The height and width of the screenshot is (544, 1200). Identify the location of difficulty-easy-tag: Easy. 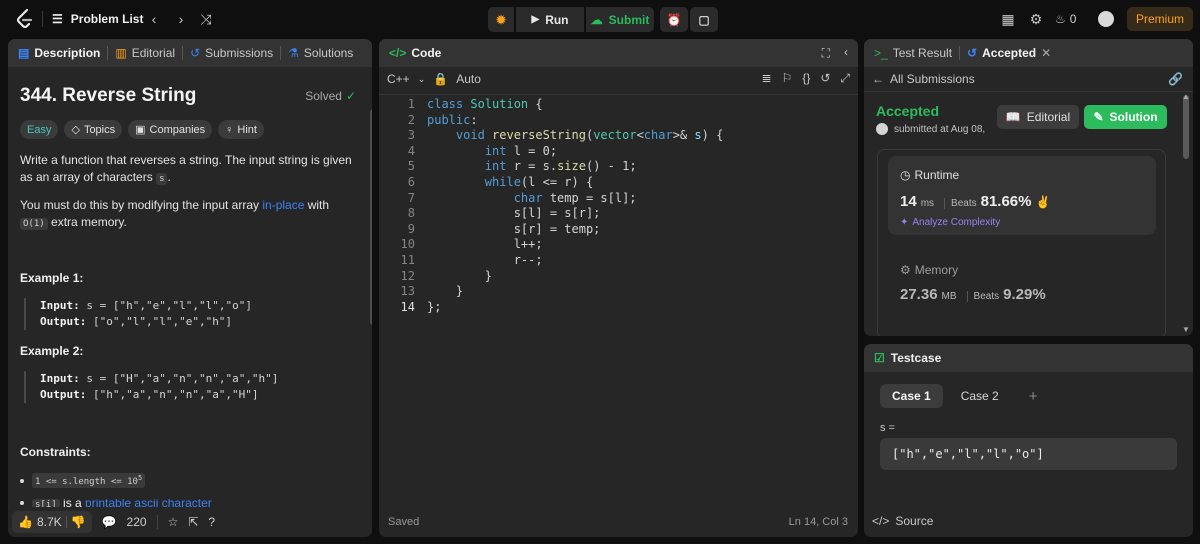
(39, 129).